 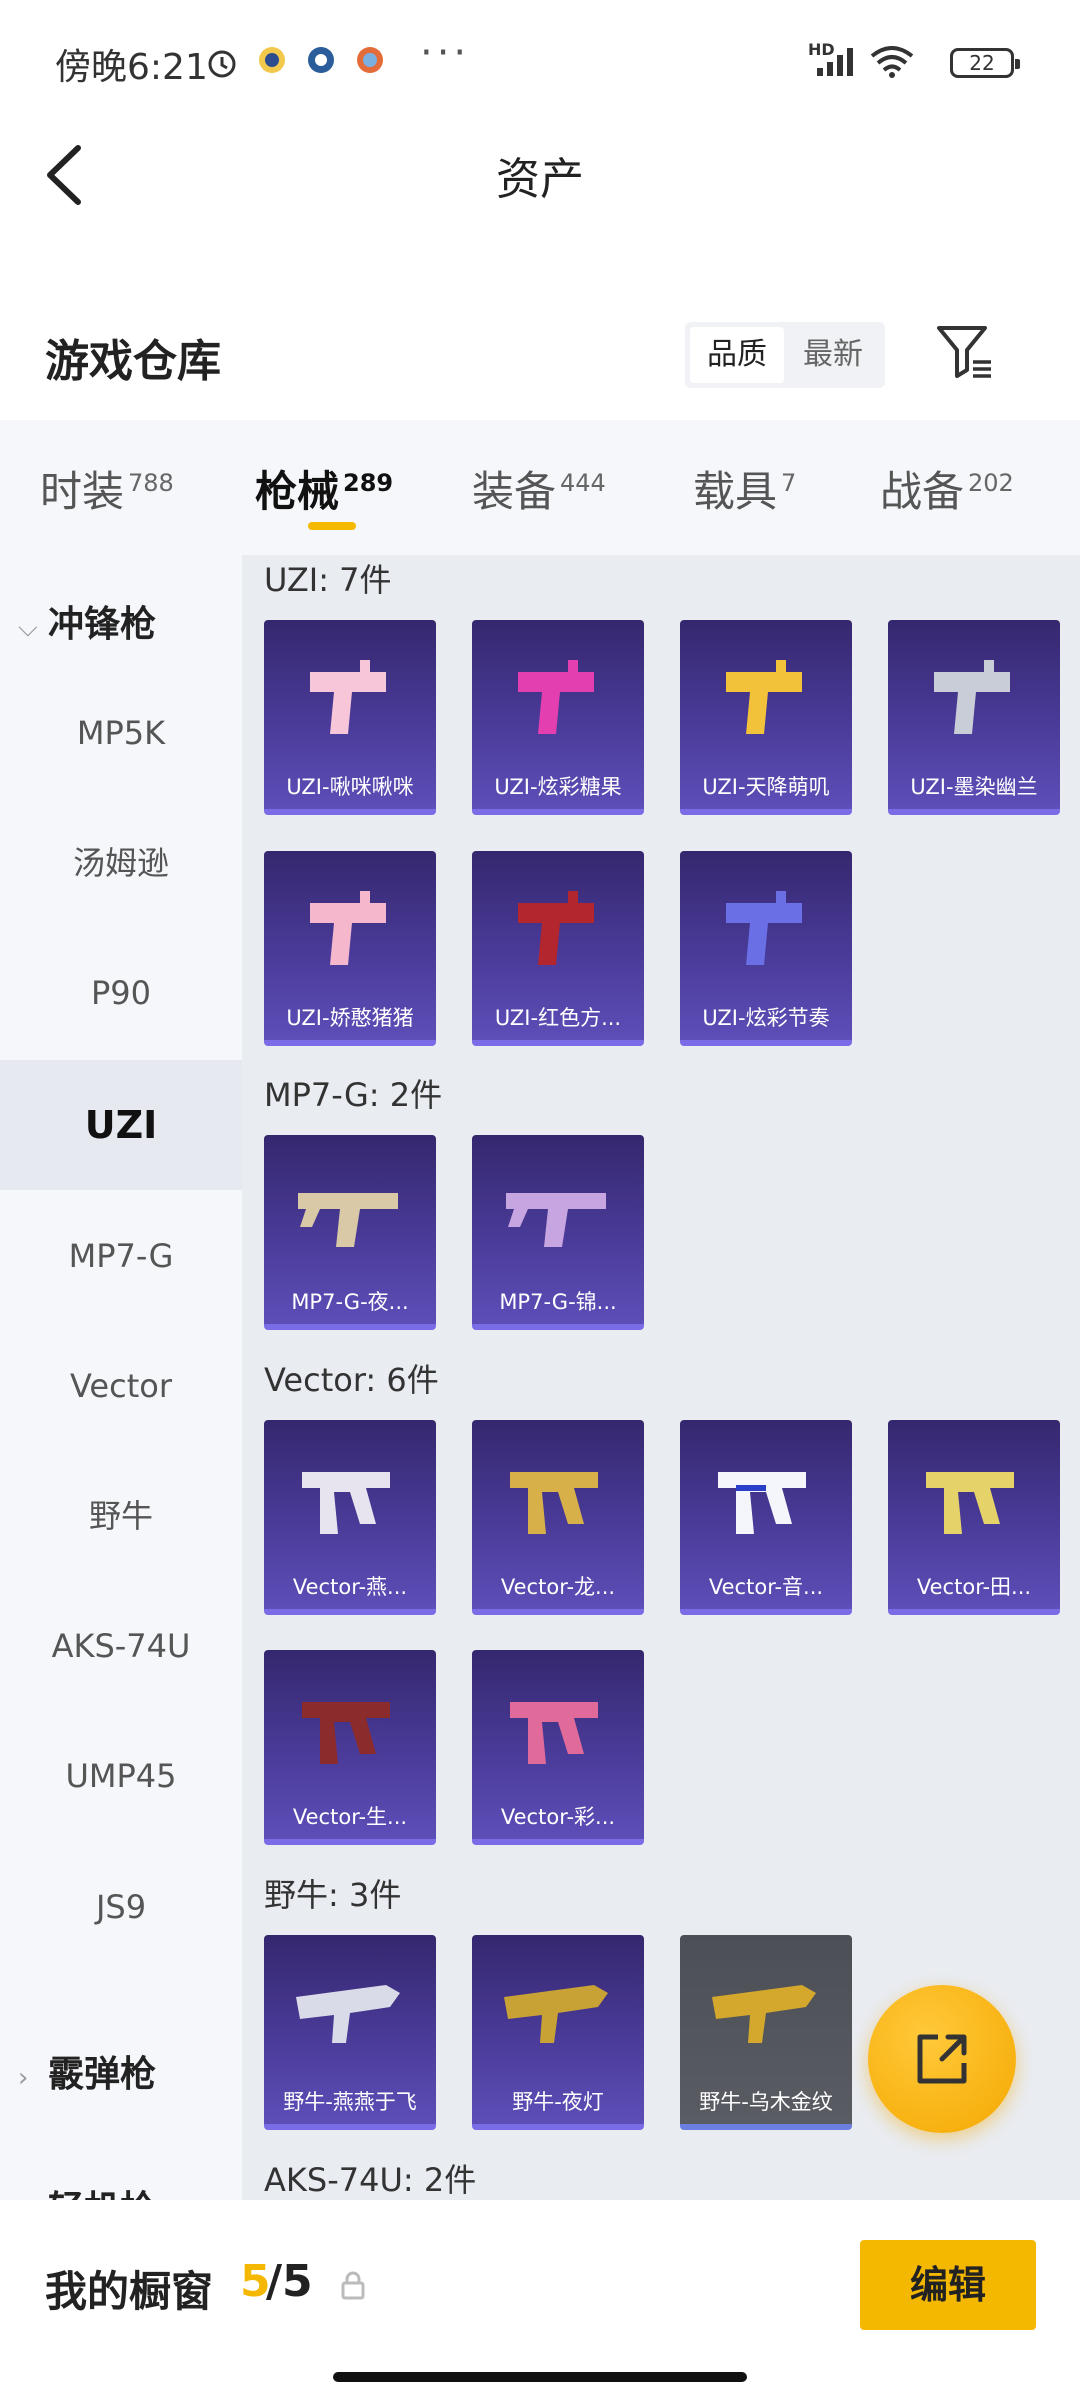 I want to click on sidebar-group-smg: ⌵ 冲锋枪, so click(x=121, y=621).